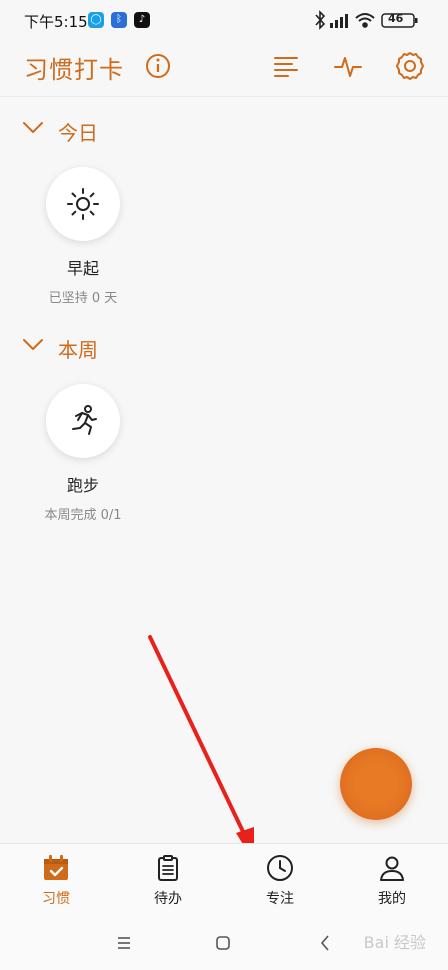 Image resolution: width=448 pixels, height=970 pixels. I want to click on clock-icon, so click(280, 868).